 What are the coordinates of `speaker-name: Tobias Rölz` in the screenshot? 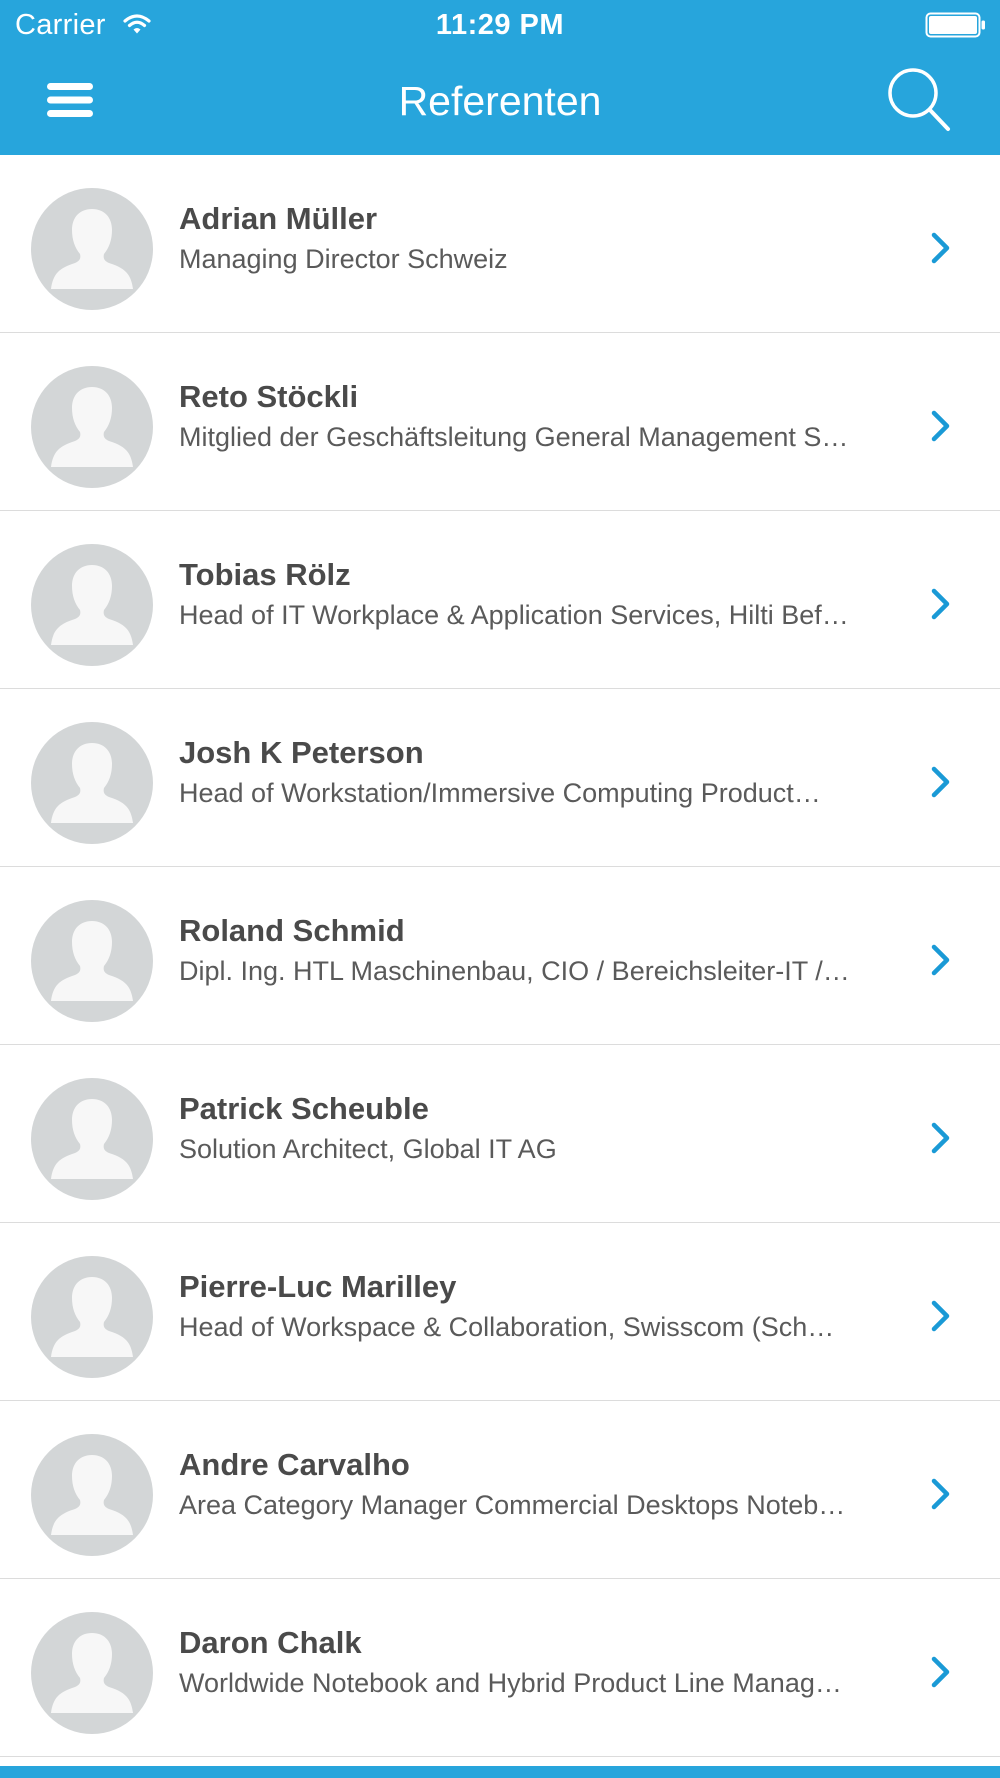 It's located at (265, 574).